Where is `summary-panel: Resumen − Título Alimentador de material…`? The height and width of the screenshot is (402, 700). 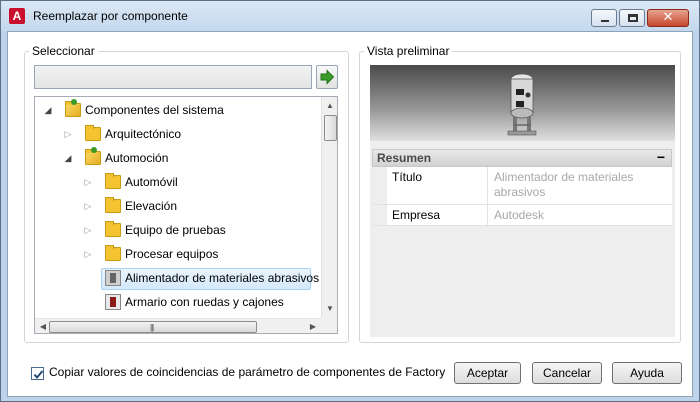 summary-panel: Resumen − Título Alimentador de material… is located at coordinates (522, 187).